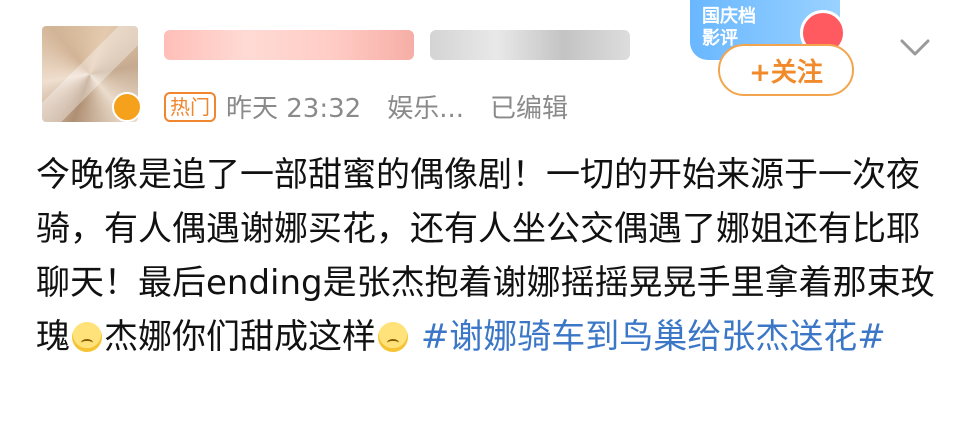  Describe the element at coordinates (530, 45) in the screenshot. I see `username-blurred-extra` at that location.